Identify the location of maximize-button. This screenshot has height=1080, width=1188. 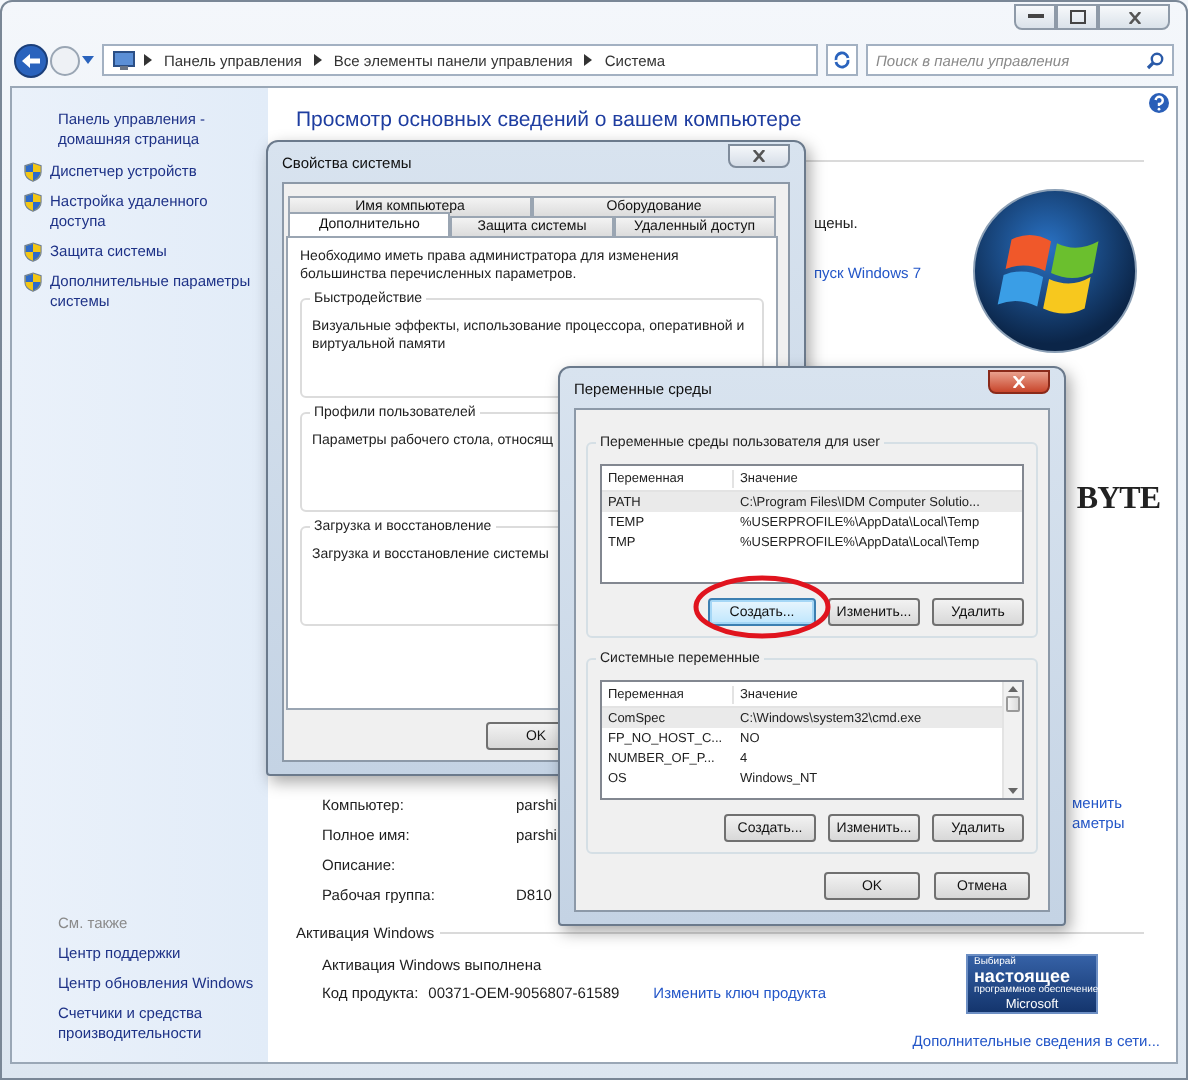
(1077, 17).